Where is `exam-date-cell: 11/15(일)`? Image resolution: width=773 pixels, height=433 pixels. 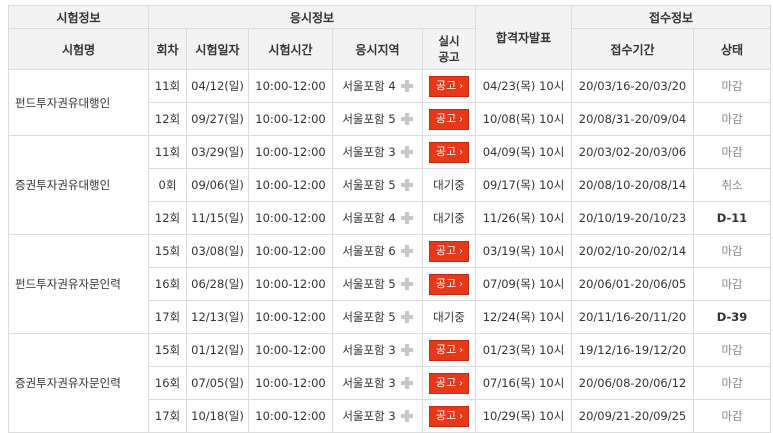
exam-date-cell: 11/15(일) is located at coordinates (217, 218).